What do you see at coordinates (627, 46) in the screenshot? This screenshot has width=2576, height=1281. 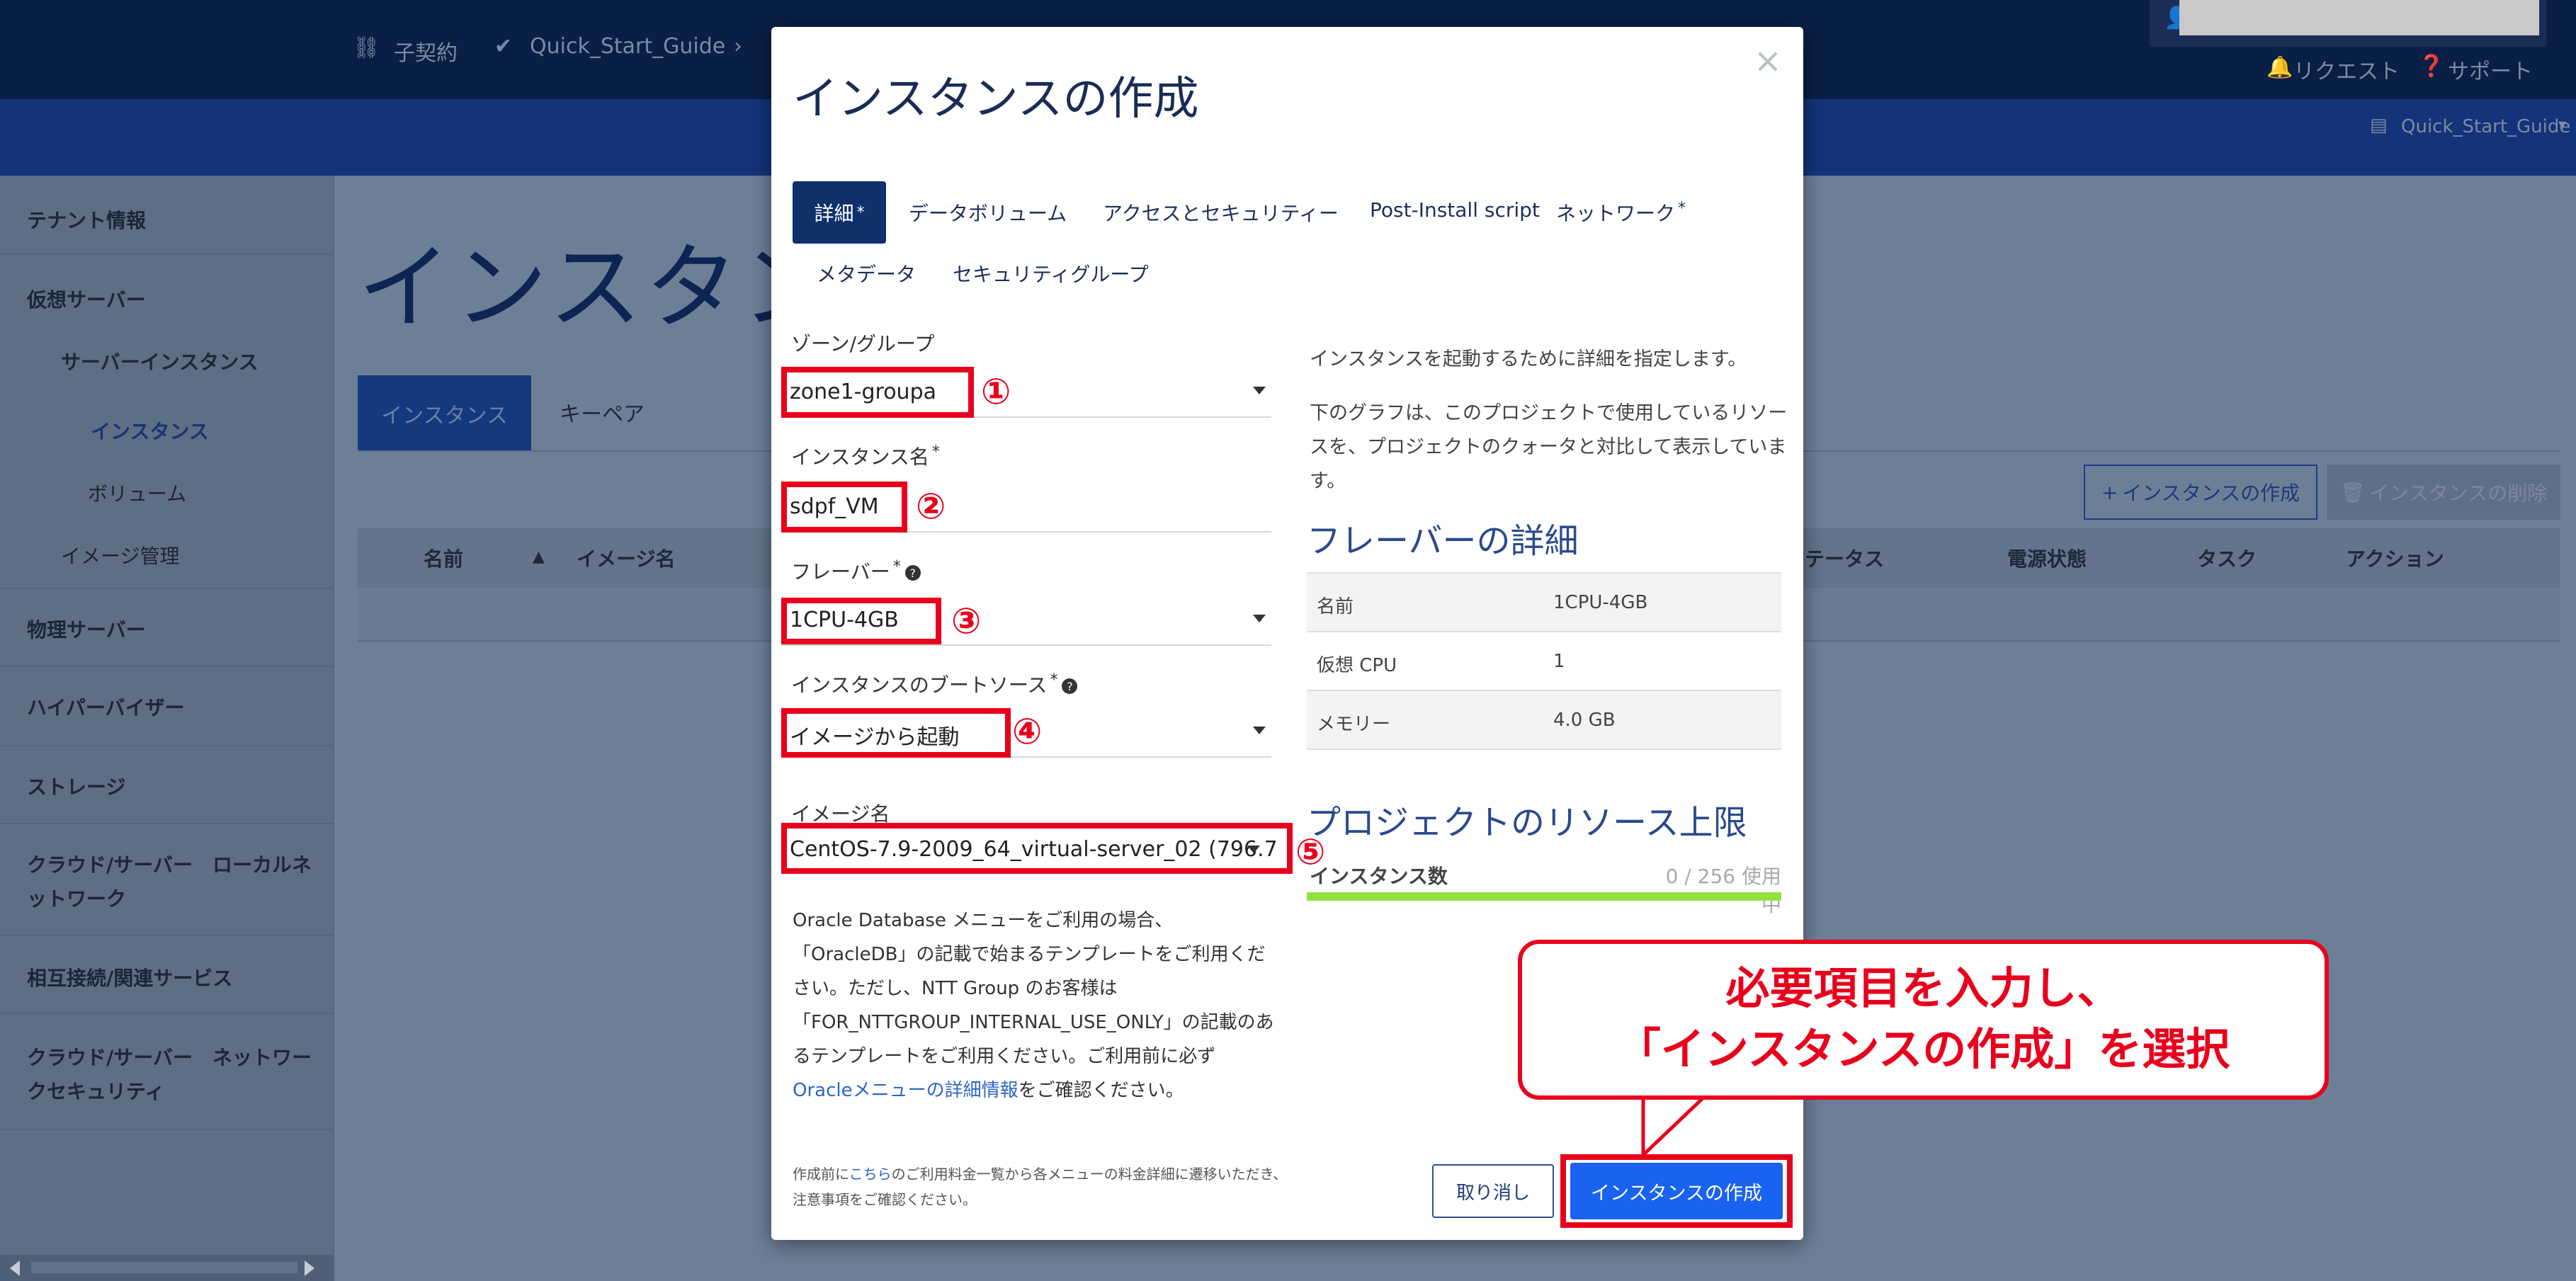 I see `project-breadcrumb: Quick_Start_Guide` at bounding box center [627, 46].